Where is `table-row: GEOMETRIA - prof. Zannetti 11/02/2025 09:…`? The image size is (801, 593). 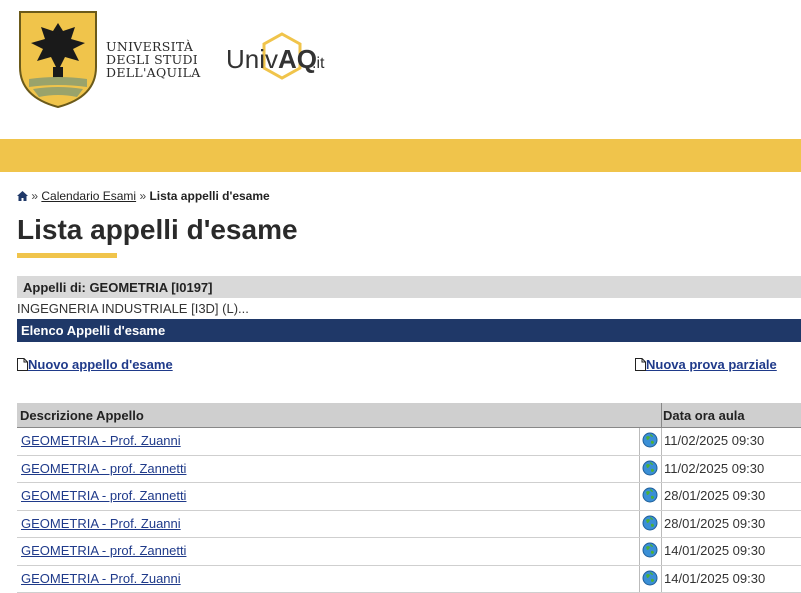
table-row: GEOMETRIA - prof. Zannetti 11/02/2025 09:… is located at coordinates (409, 470).